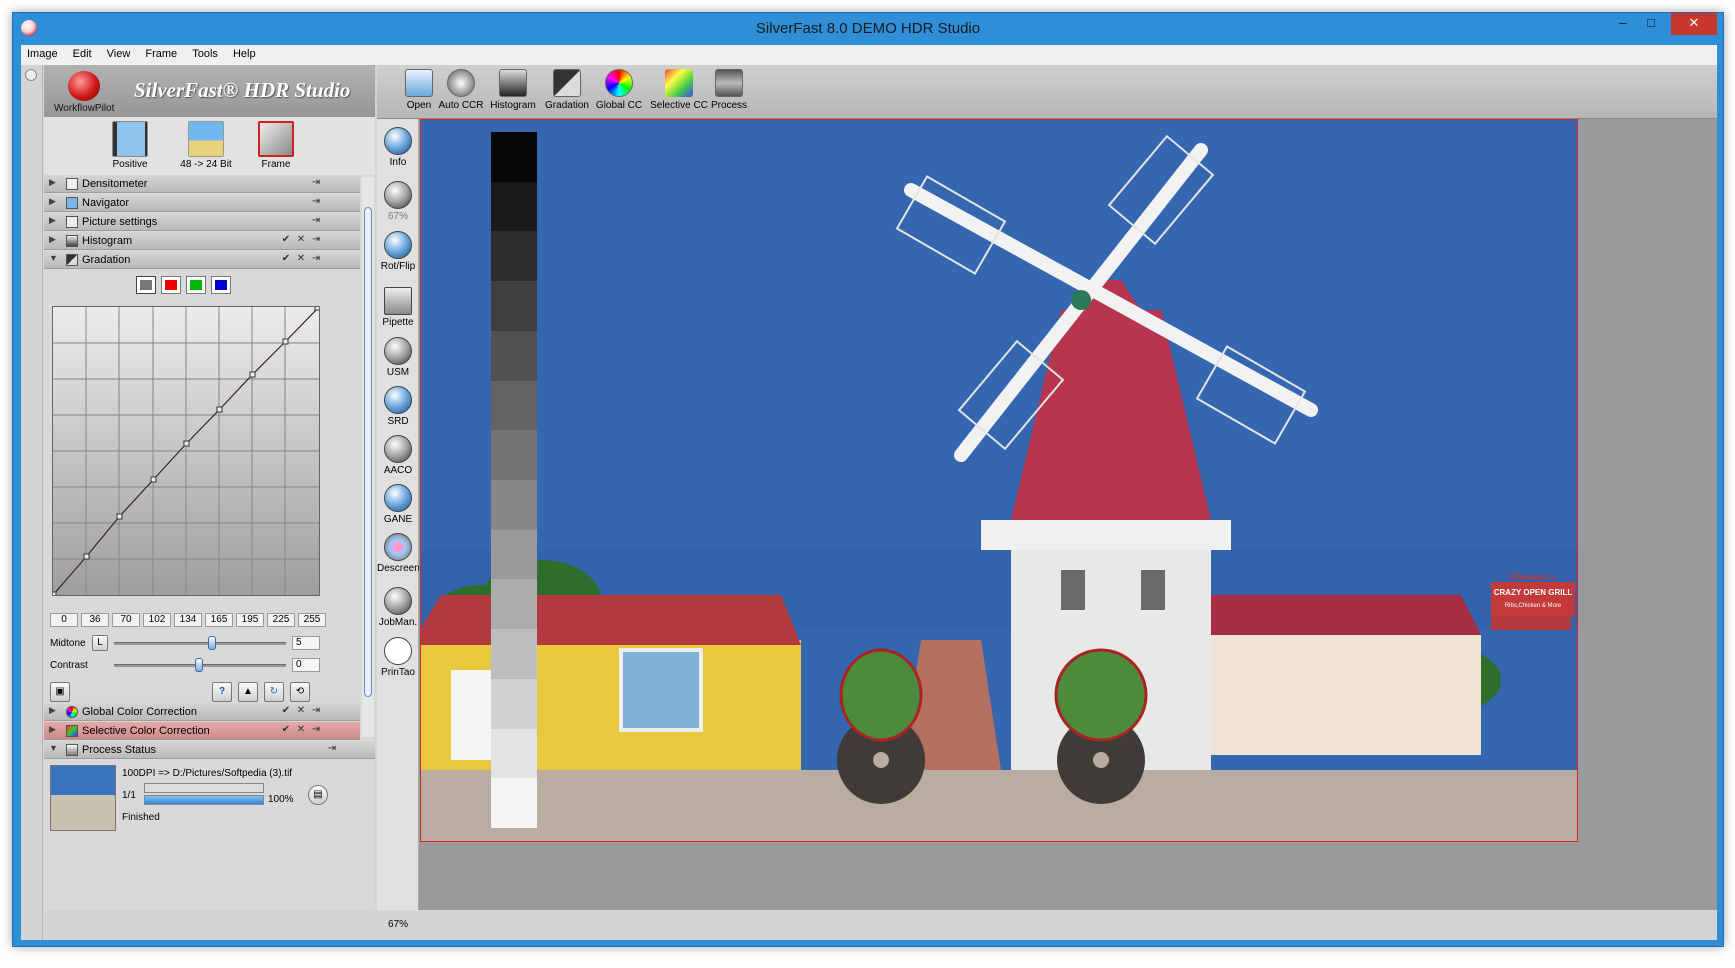 This screenshot has height=968, width=1735. Describe the element at coordinates (250, 620) in the screenshot. I see `gradation-value: 195` at that location.